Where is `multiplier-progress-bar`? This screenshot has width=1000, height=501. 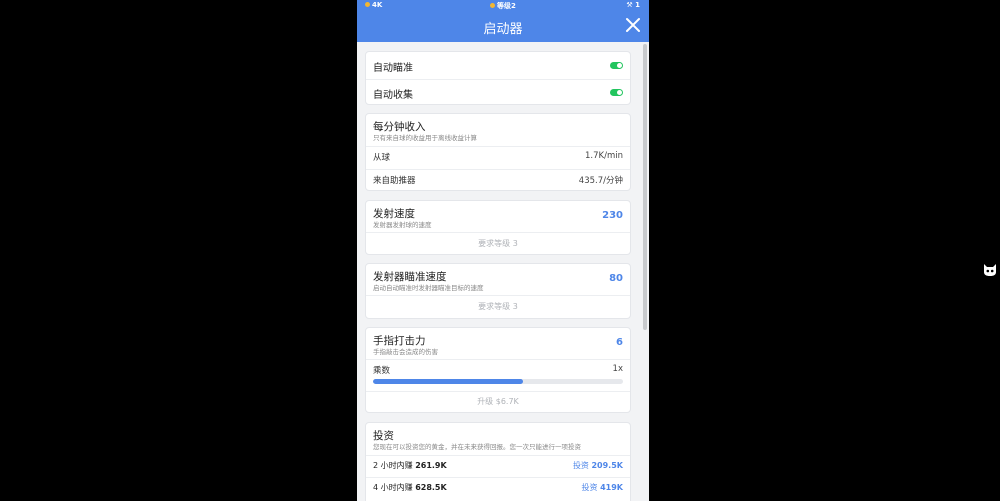 multiplier-progress-bar is located at coordinates (498, 381).